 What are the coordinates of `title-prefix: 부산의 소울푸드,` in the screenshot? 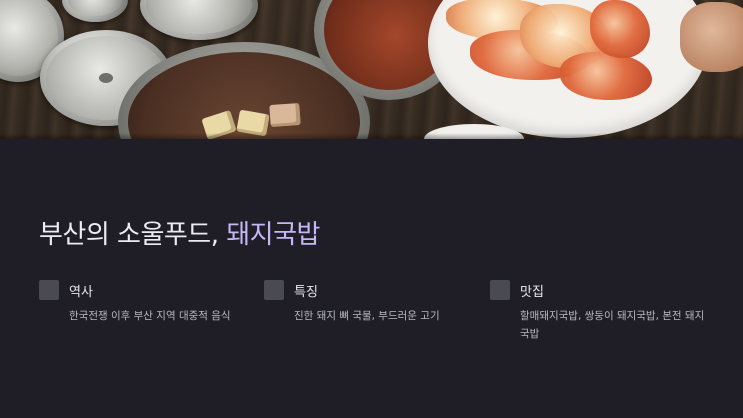 It's located at (133, 235).